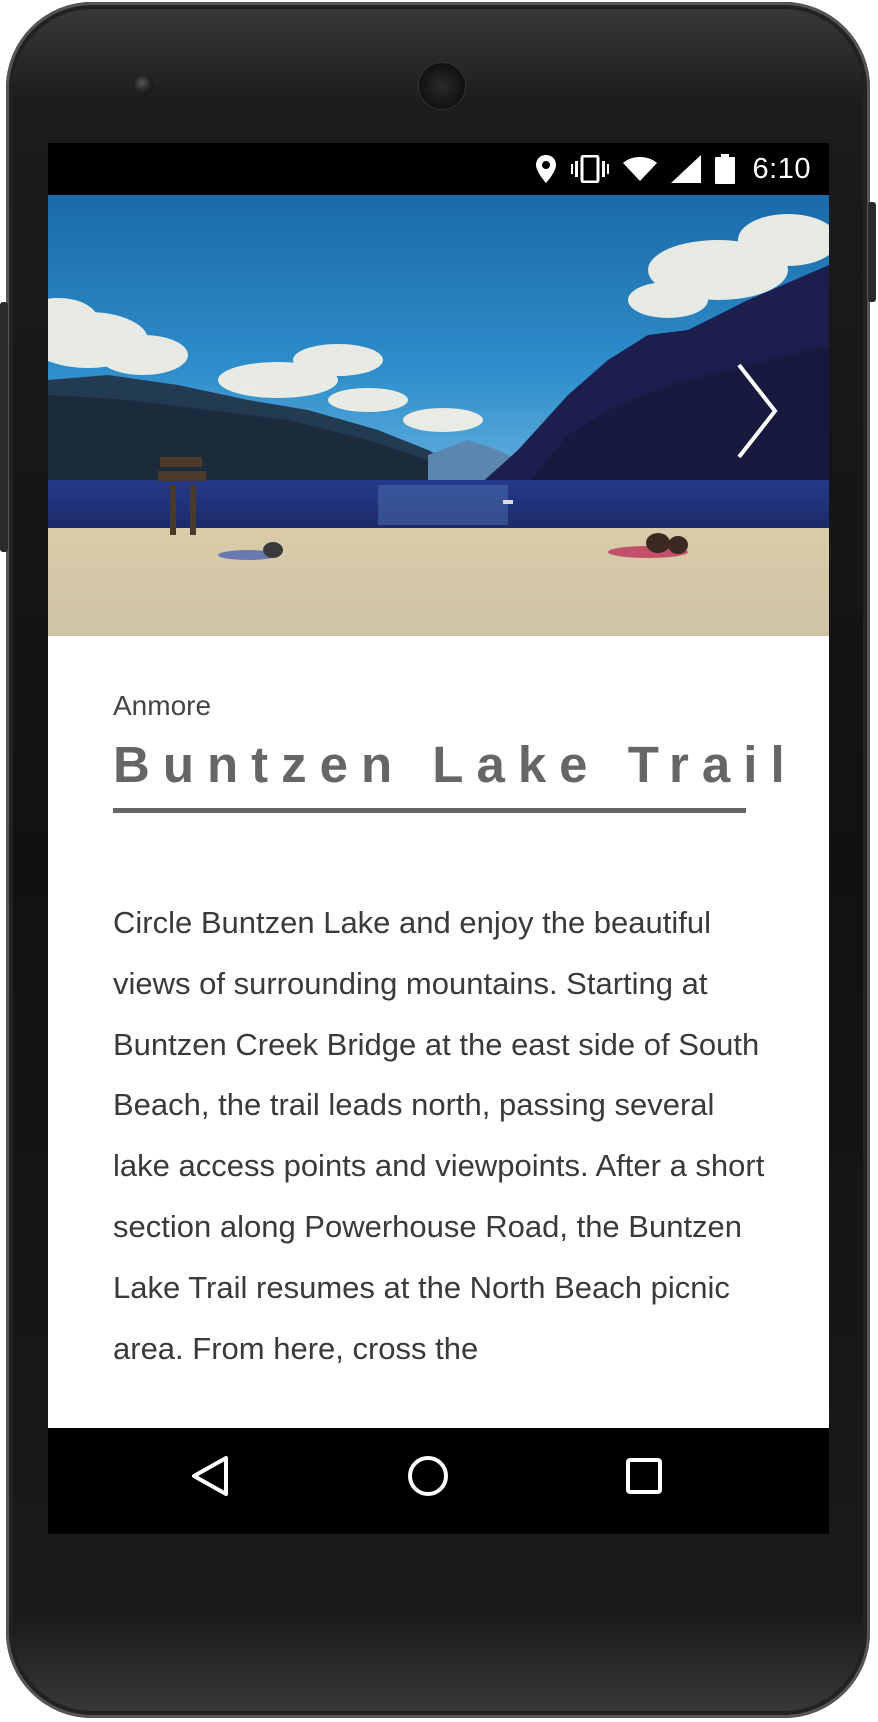  Describe the element at coordinates (724, 169) in the screenshot. I see `battery-icon` at that location.